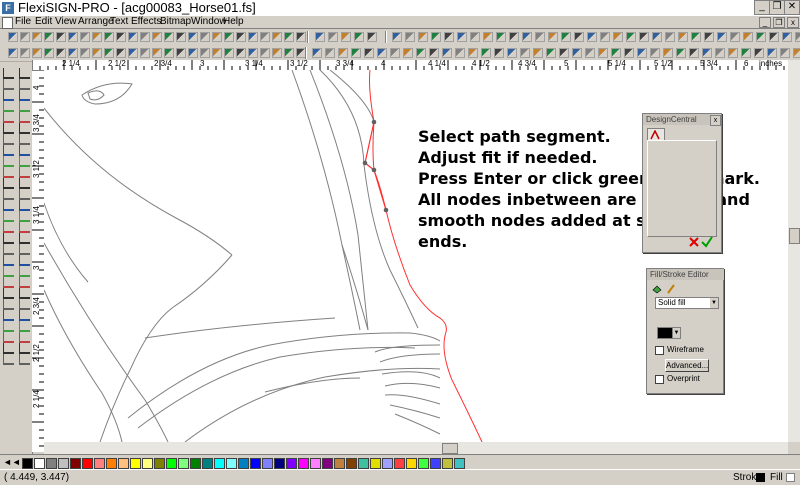  I want to click on mdi-minimize-button: _, so click(765, 22).